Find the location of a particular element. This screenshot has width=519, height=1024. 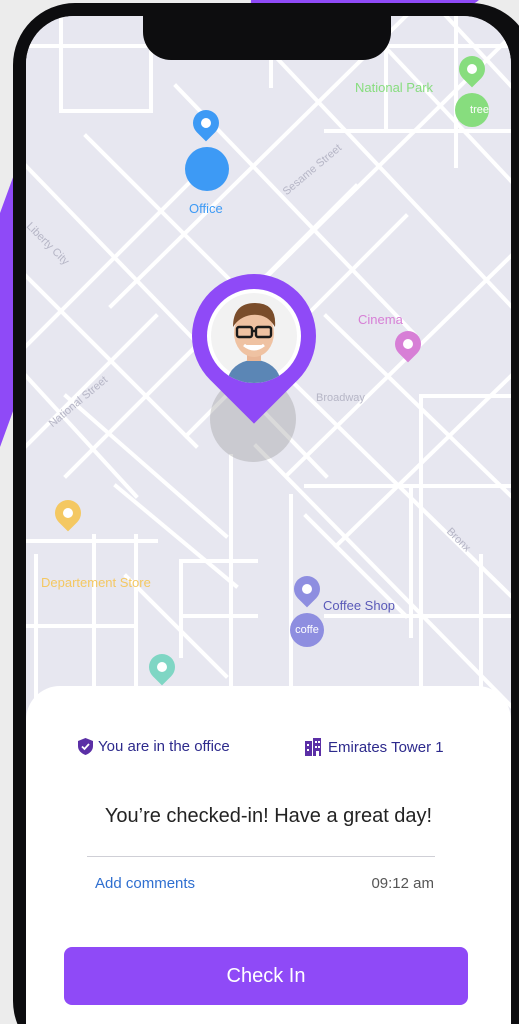

tree-badge: tree is located at coordinates (472, 110).